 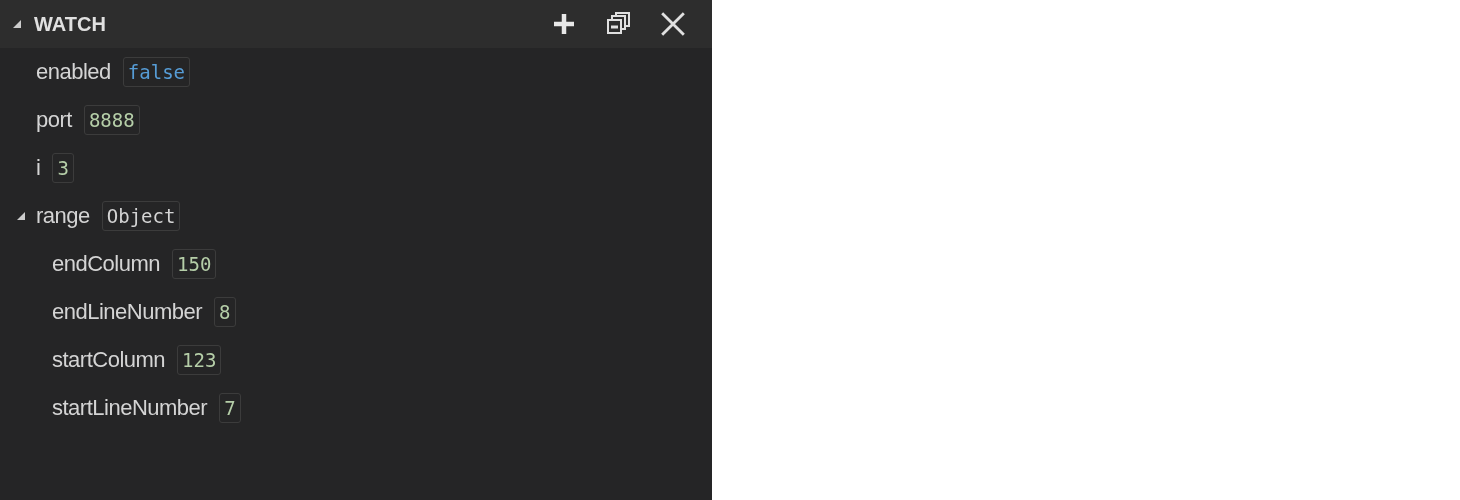 I want to click on variable-name: endLineNumber, so click(x=127, y=312).